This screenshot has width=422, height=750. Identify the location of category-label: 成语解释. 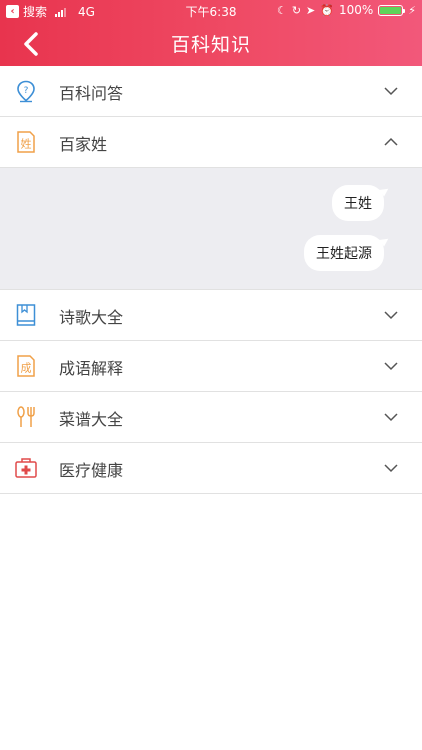
(91, 368).